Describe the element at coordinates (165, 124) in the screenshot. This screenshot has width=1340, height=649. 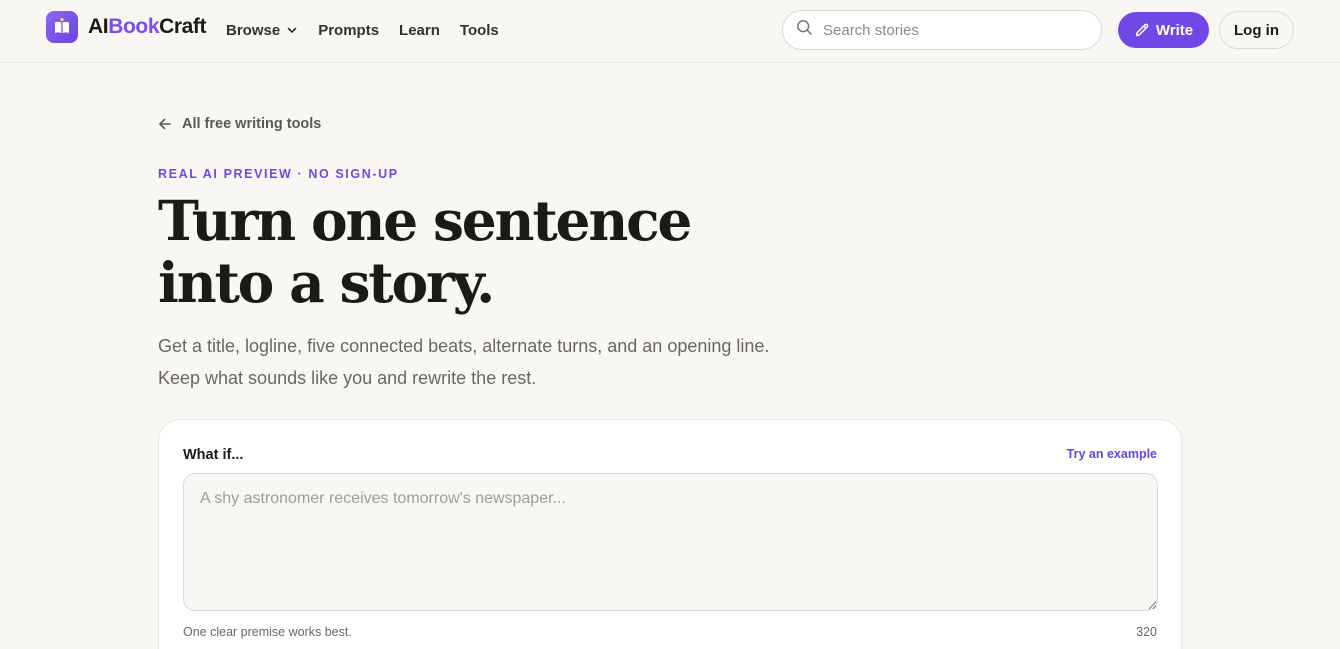
I see `arrow-left-icon` at that location.